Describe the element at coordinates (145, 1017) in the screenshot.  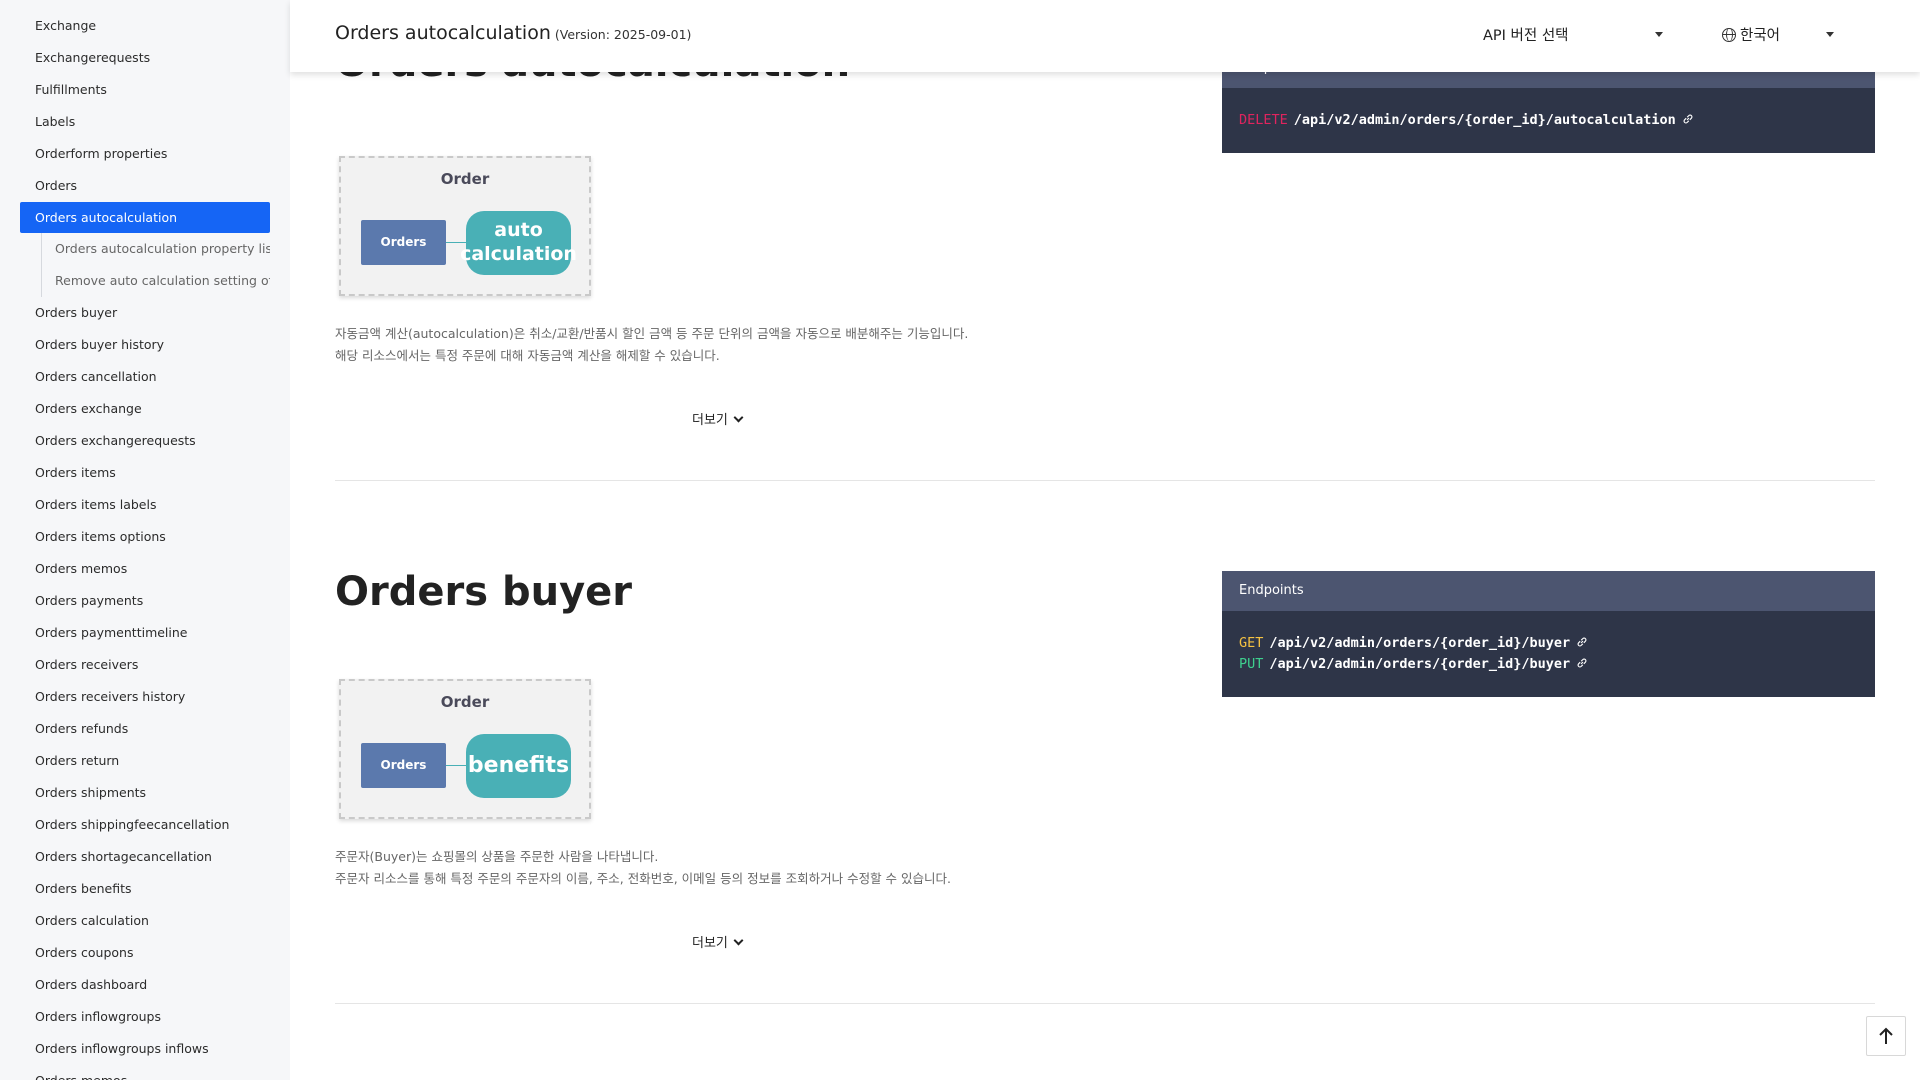
I see `sidebar-item: Orders inflowgroups` at that location.